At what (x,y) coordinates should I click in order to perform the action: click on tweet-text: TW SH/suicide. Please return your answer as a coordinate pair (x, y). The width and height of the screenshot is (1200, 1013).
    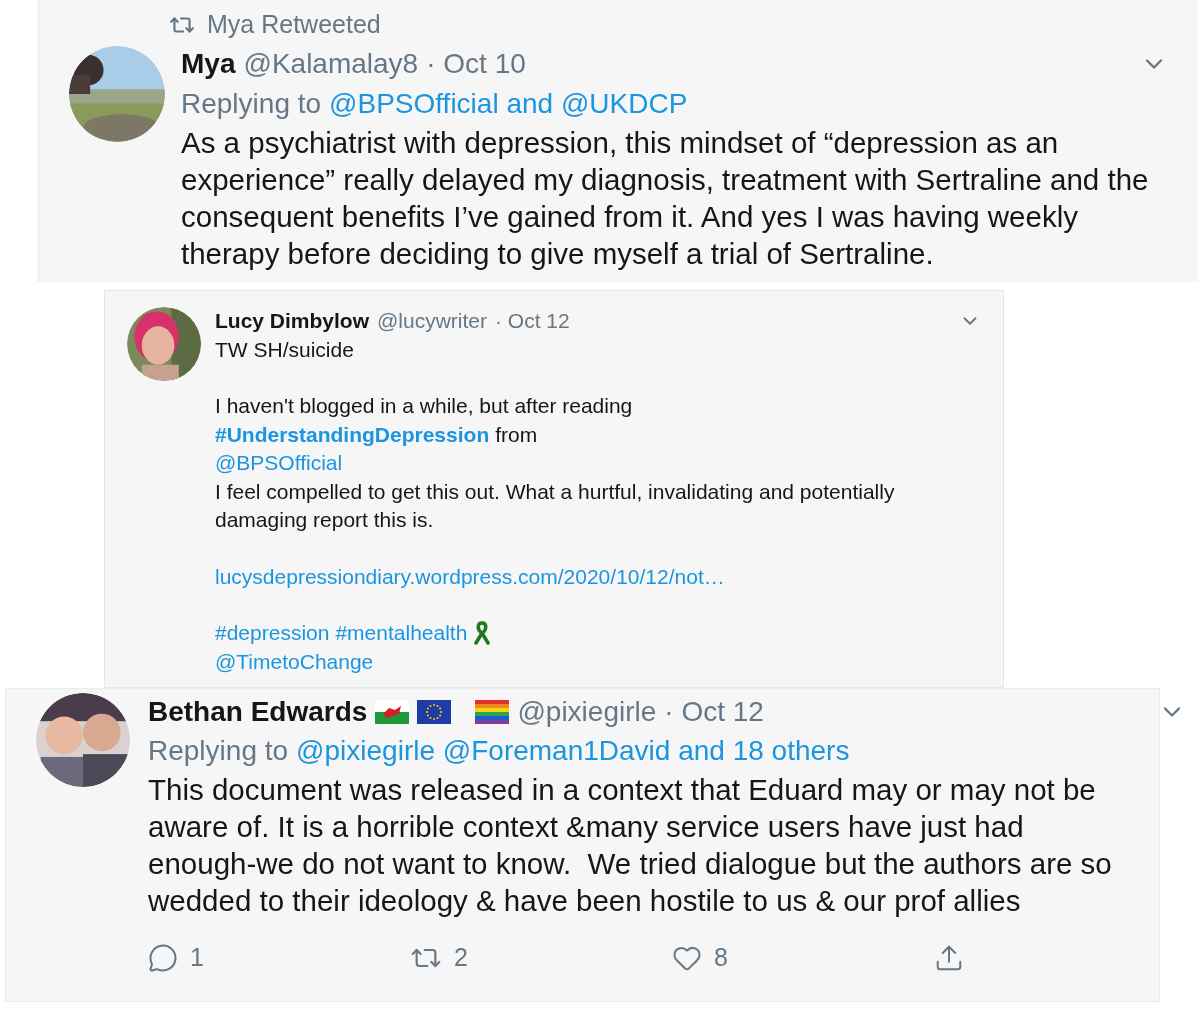
    Looking at the image, I should click on (284, 349).